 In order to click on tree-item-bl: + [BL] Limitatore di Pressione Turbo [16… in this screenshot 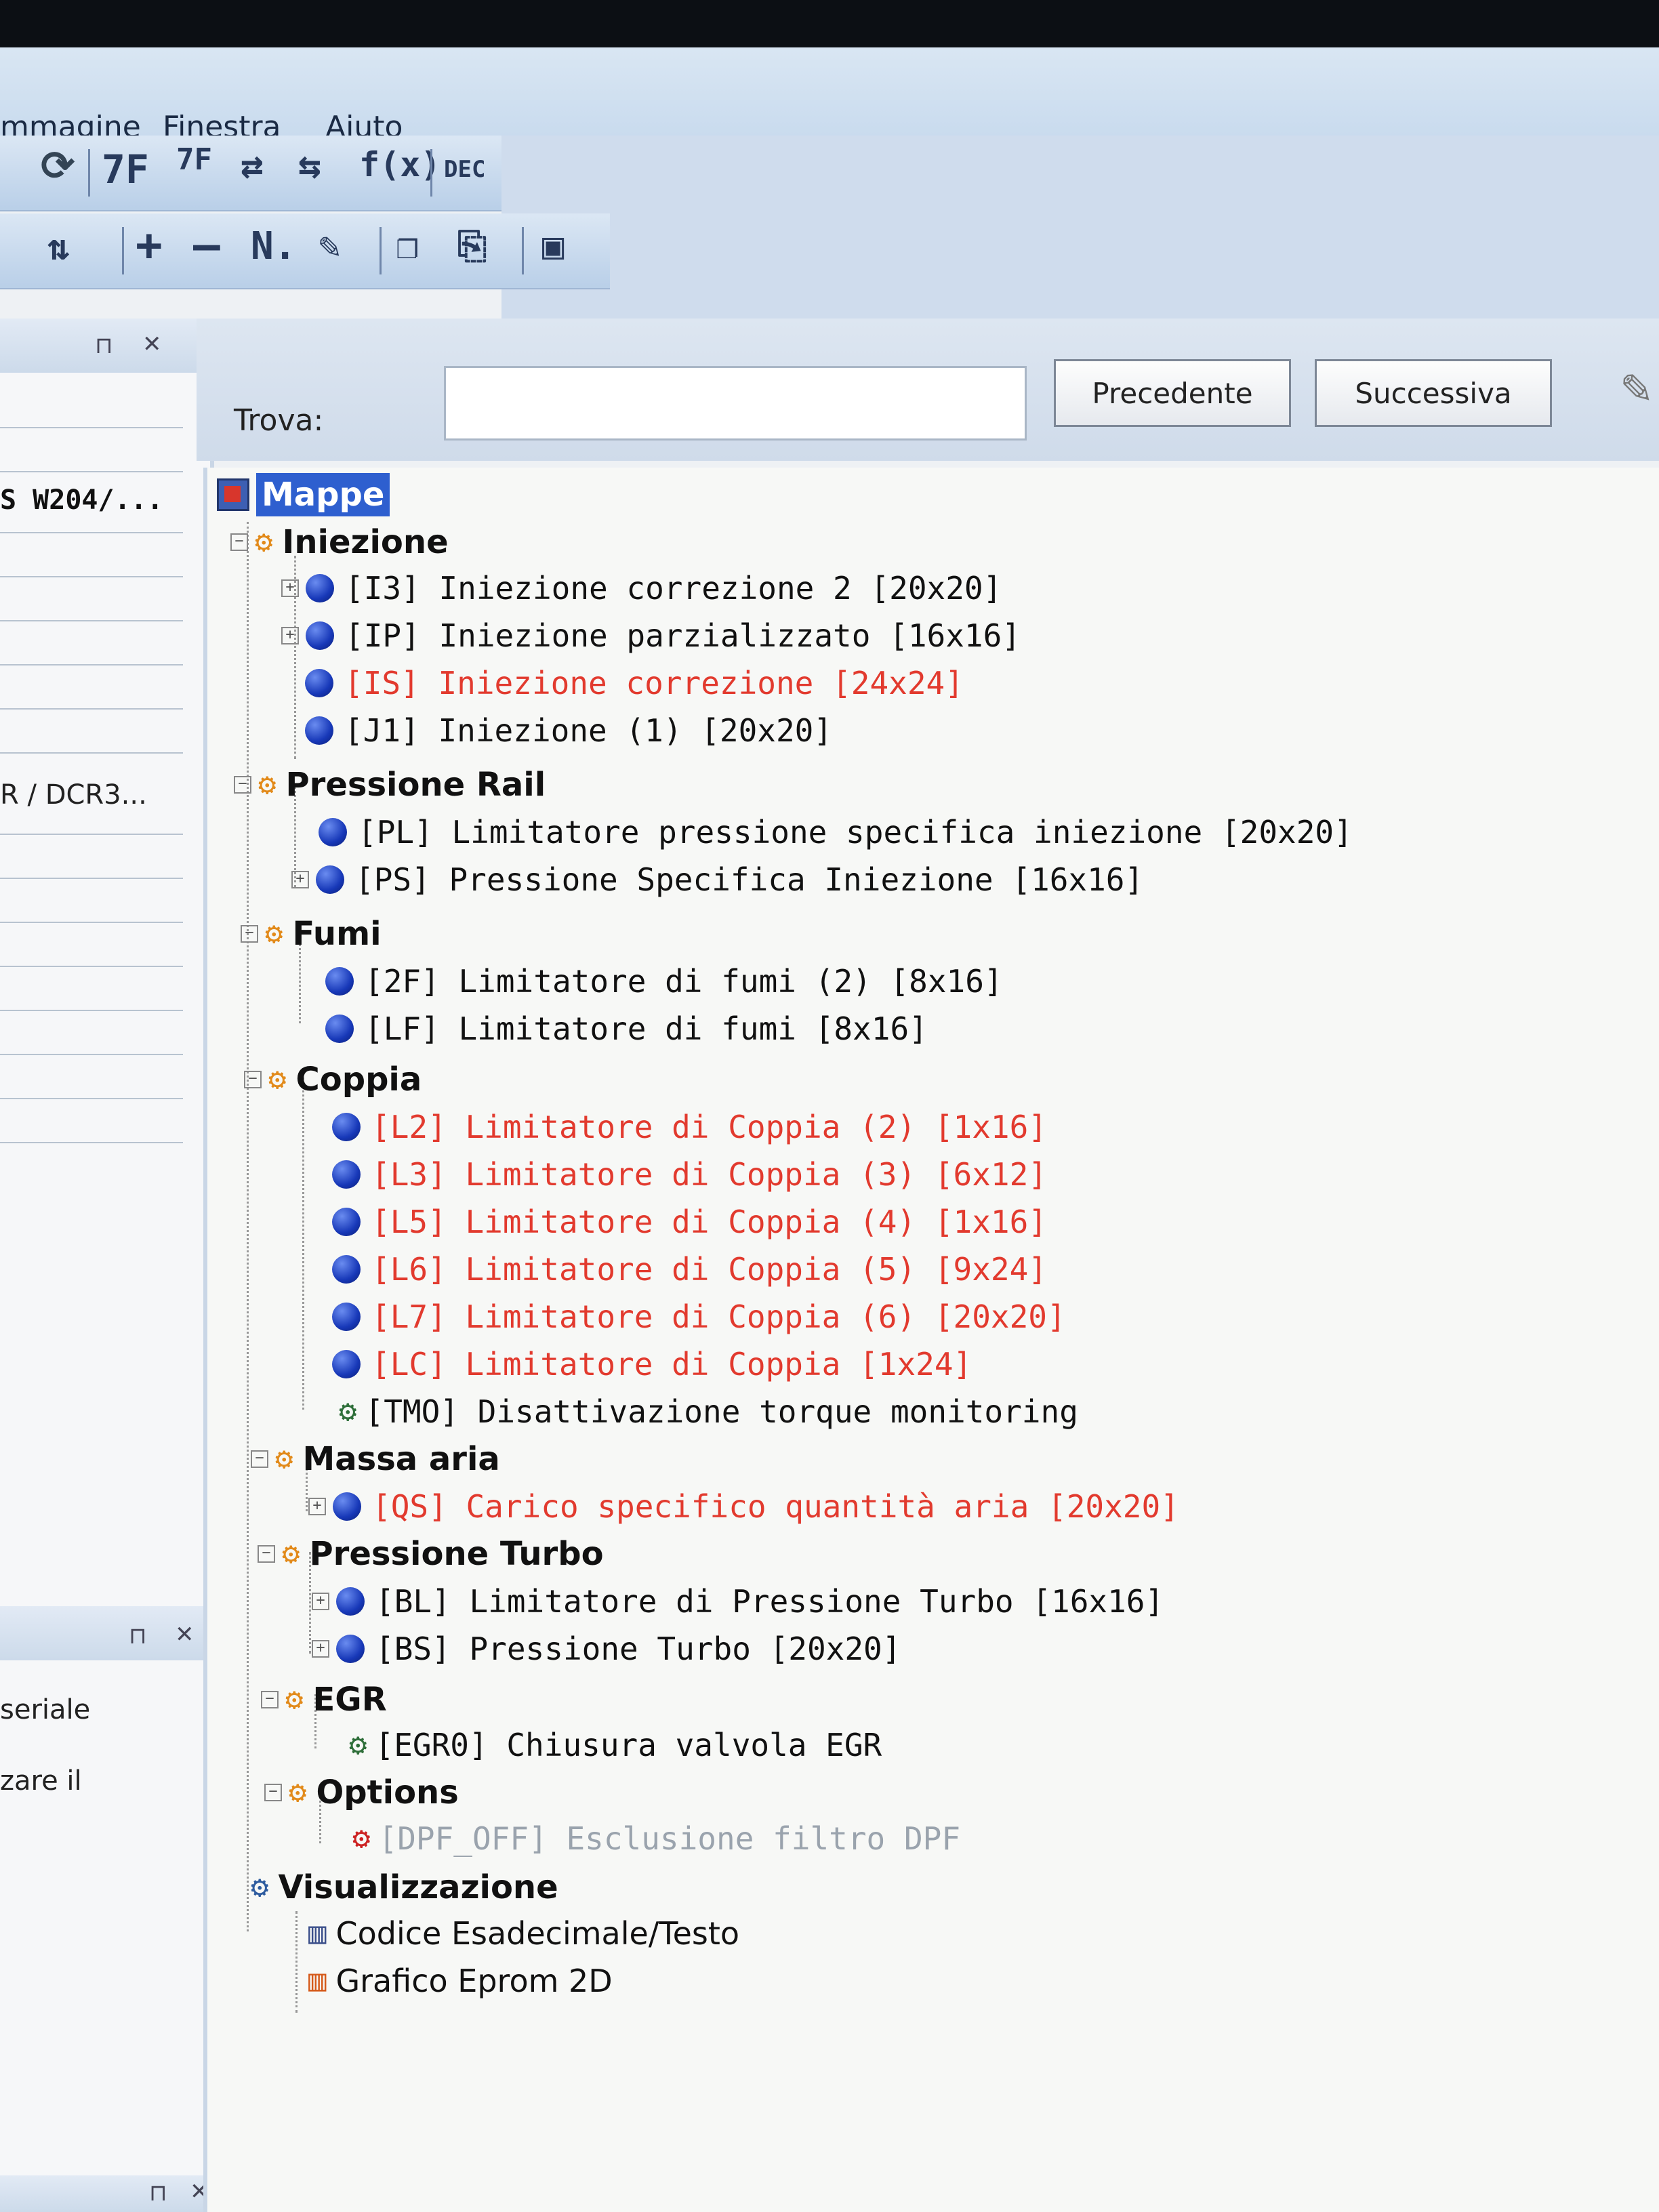, I will do `click(738, 1602)`.